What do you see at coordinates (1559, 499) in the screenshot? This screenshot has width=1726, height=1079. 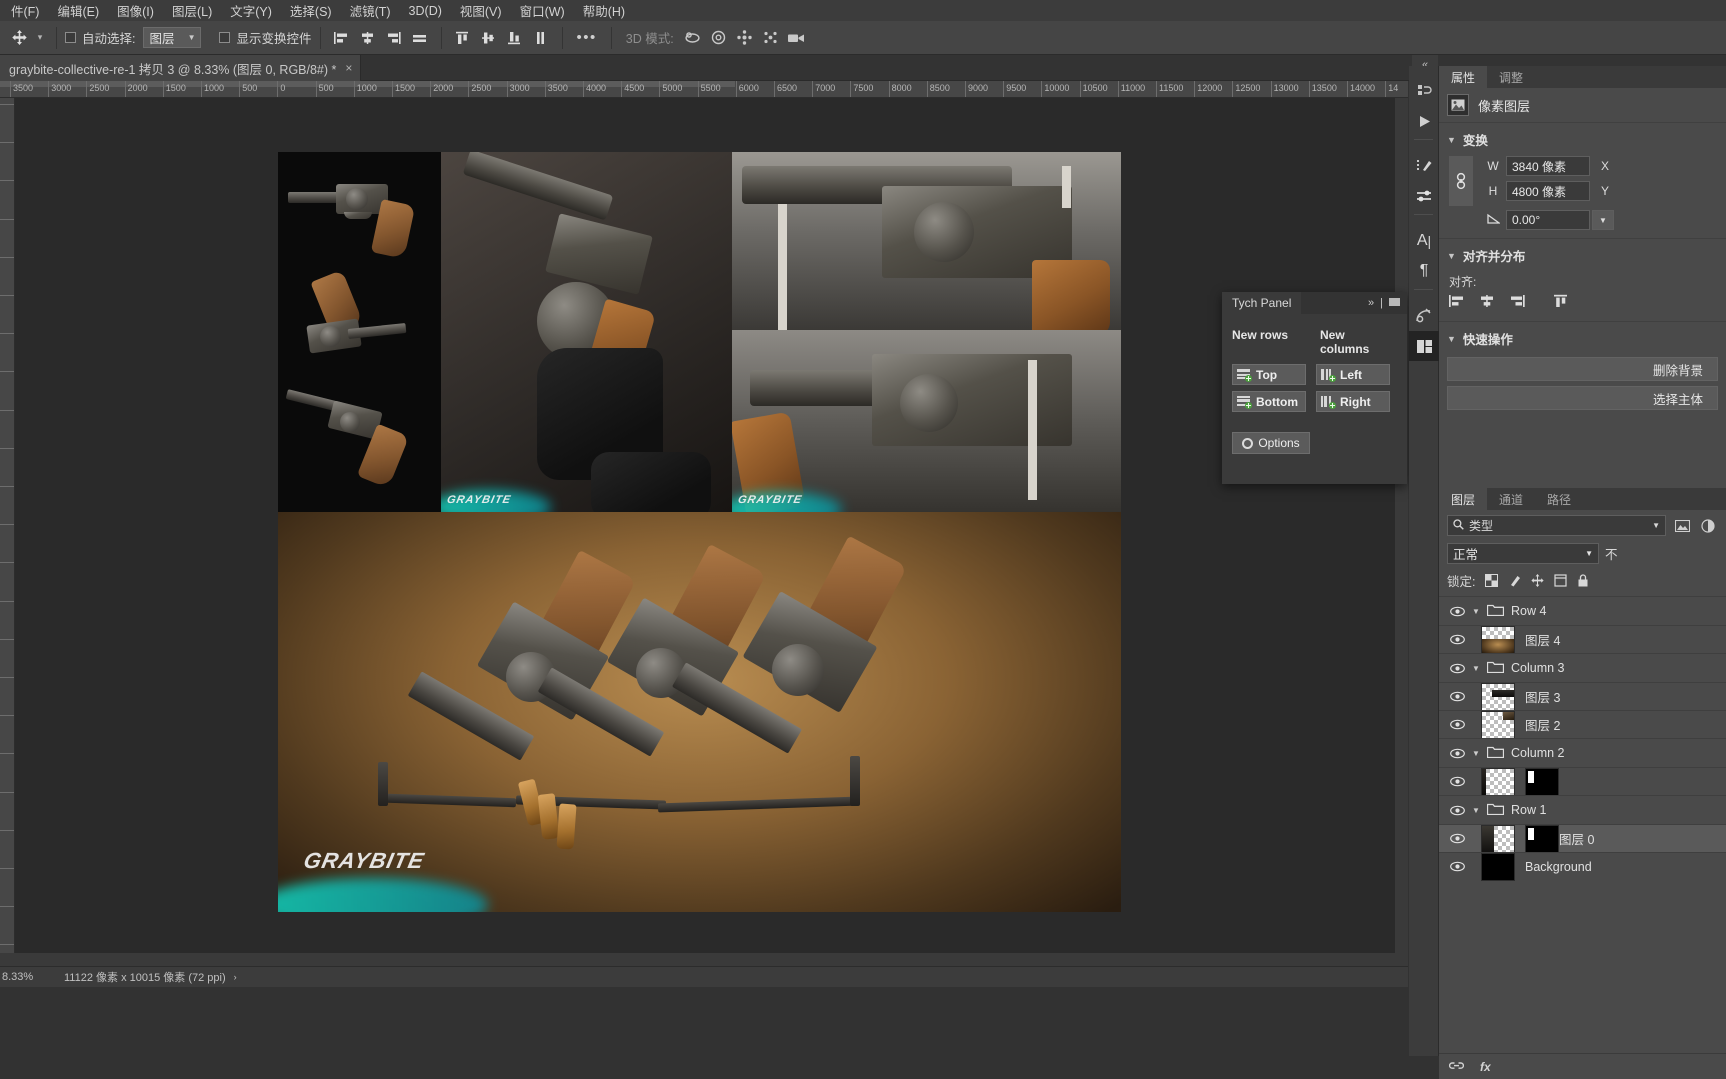 I see `tab-paths: 路径` at bounding box center [1559, 499].